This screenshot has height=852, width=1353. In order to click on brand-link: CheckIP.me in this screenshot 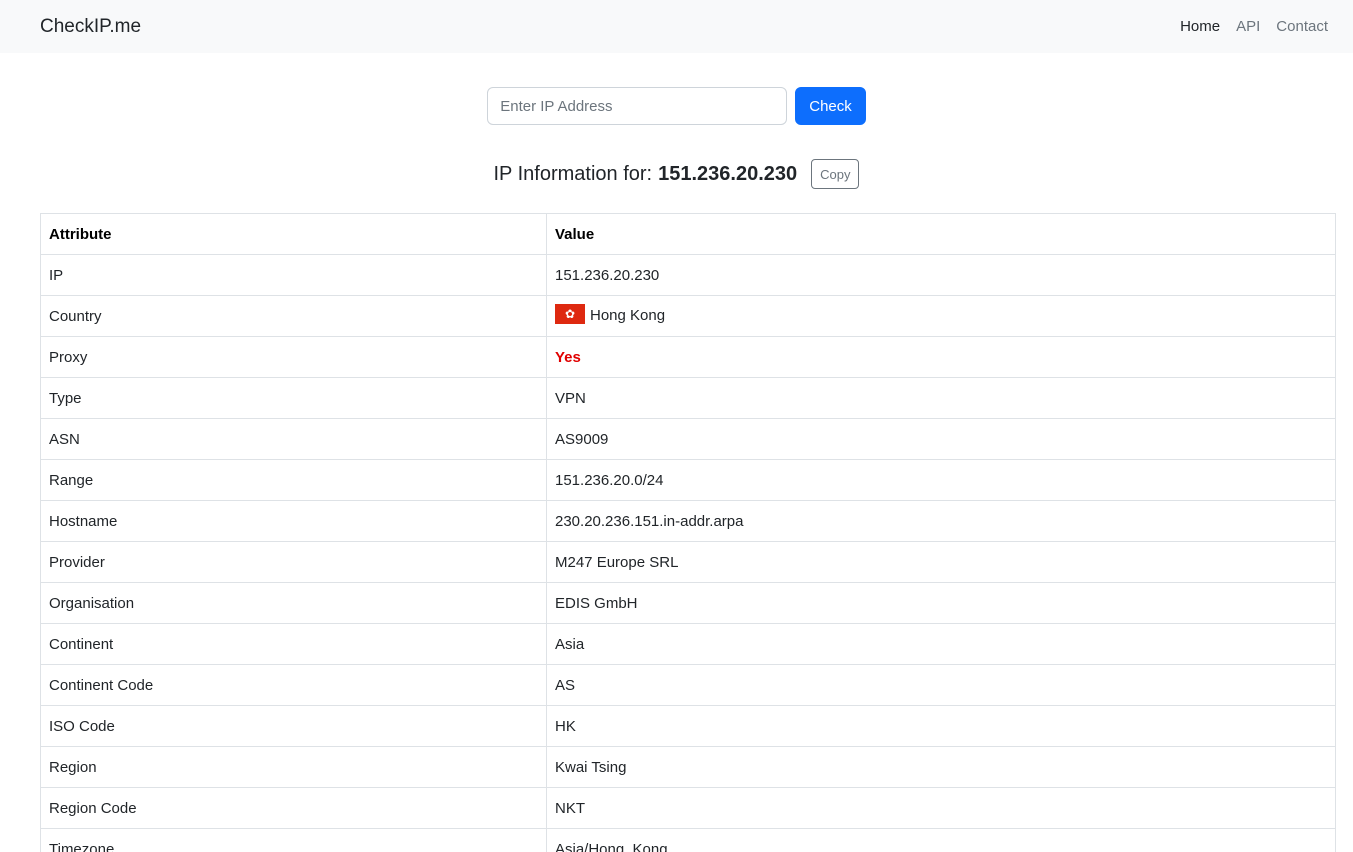, I will do `click(90, 27)`.